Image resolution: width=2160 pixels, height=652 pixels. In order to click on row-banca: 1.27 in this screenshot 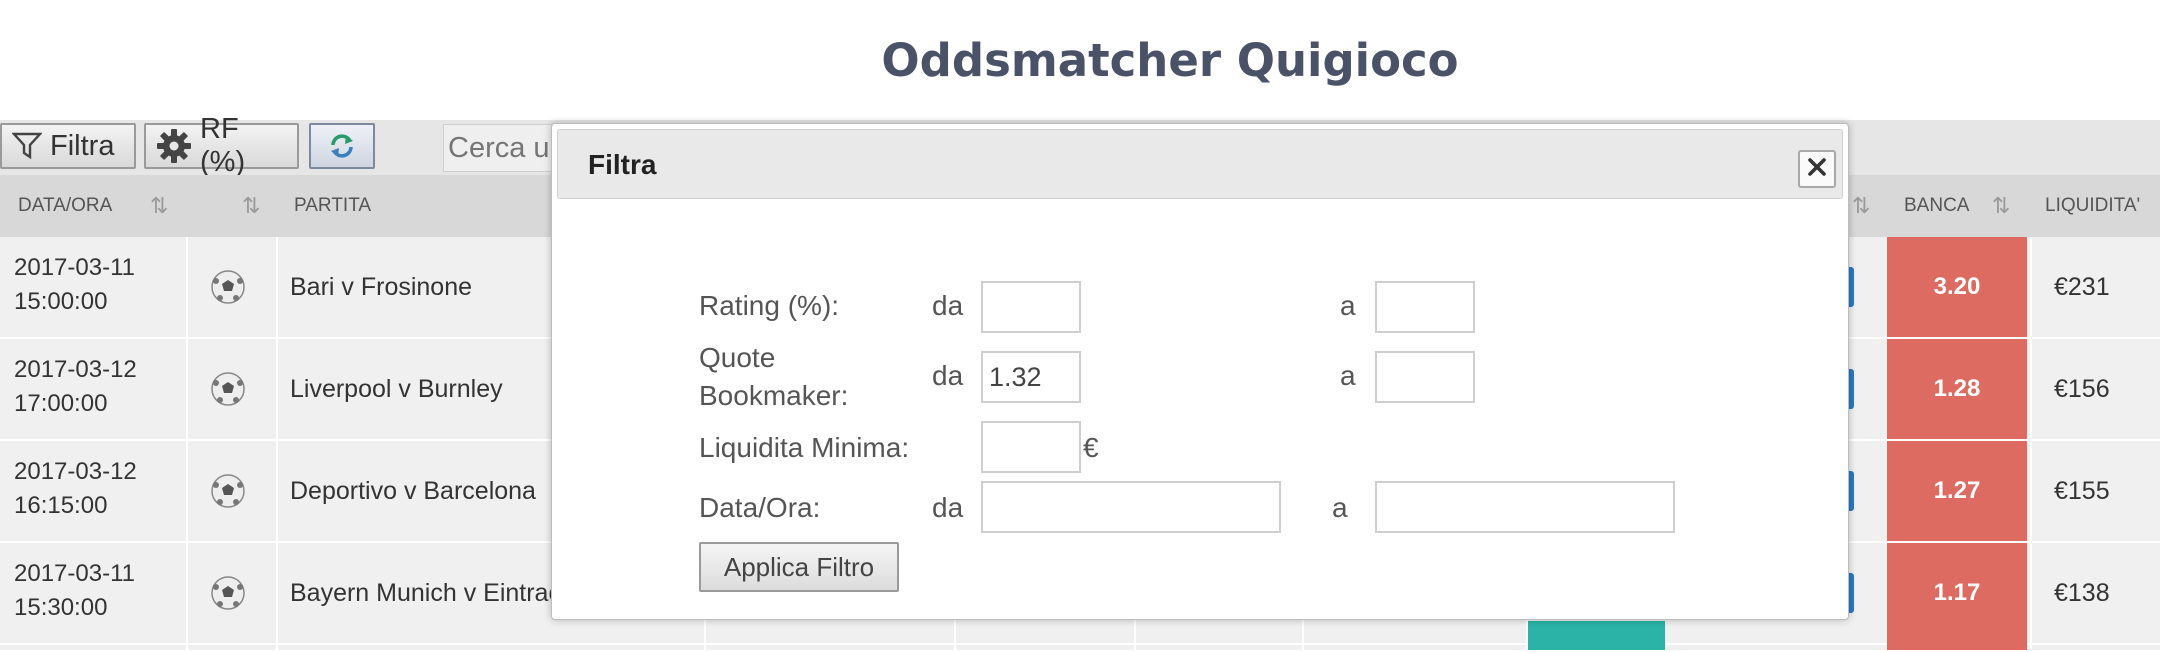, I will do `click(1957, 491)`.